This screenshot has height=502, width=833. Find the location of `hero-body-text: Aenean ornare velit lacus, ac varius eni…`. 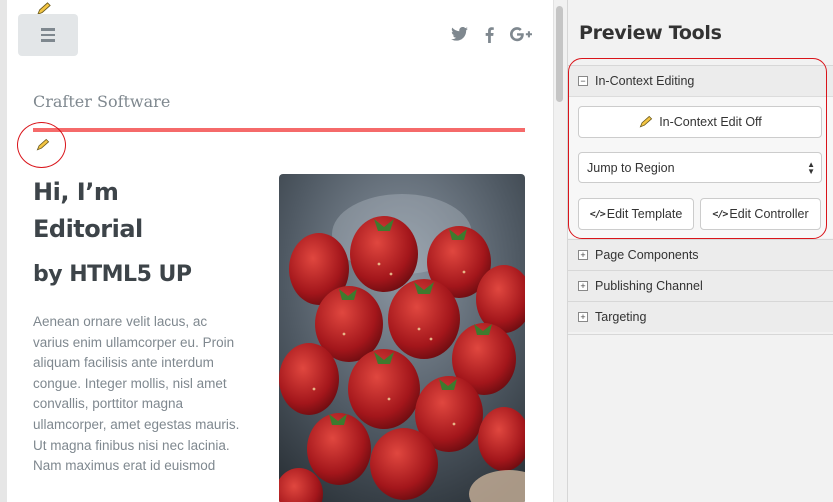

hero-body-text: Aenean ornare velit lacus, ac varius eni… is located at coordinates (136, 394).